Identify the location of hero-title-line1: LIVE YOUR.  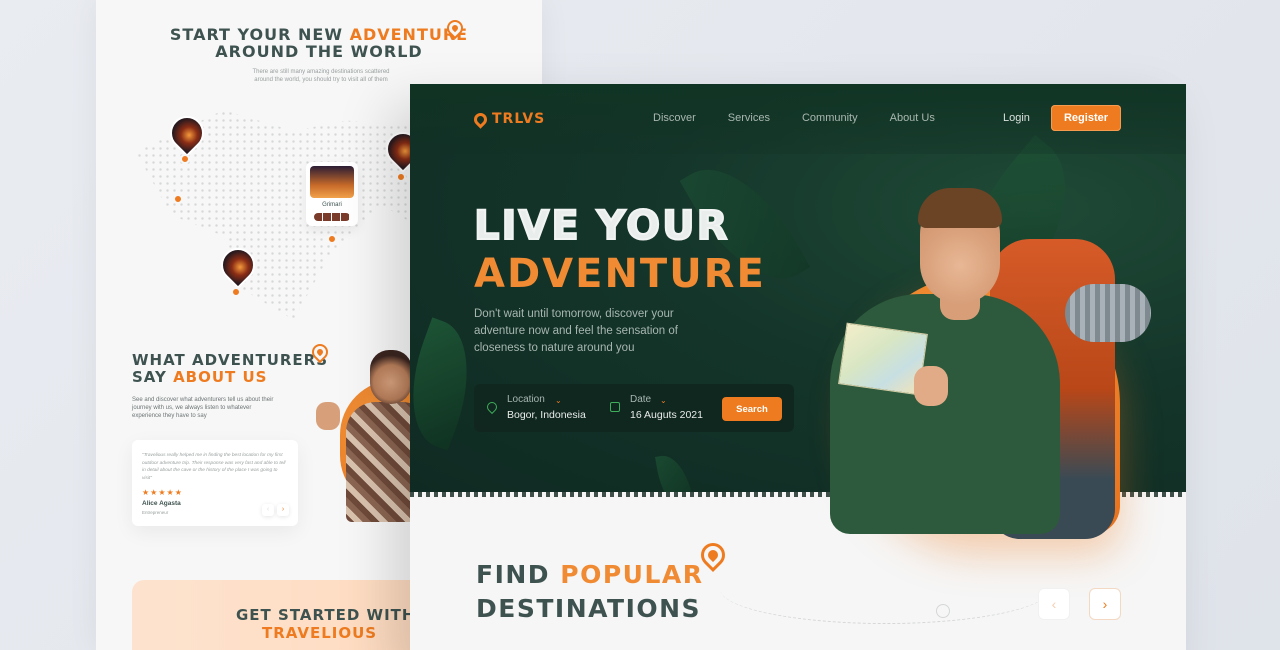
(601, 226).